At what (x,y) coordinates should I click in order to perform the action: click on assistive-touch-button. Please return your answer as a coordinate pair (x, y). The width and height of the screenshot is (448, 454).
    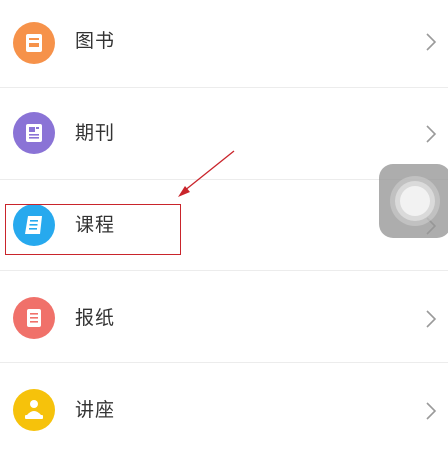
    Looking at the image, I should click on (413, 201).